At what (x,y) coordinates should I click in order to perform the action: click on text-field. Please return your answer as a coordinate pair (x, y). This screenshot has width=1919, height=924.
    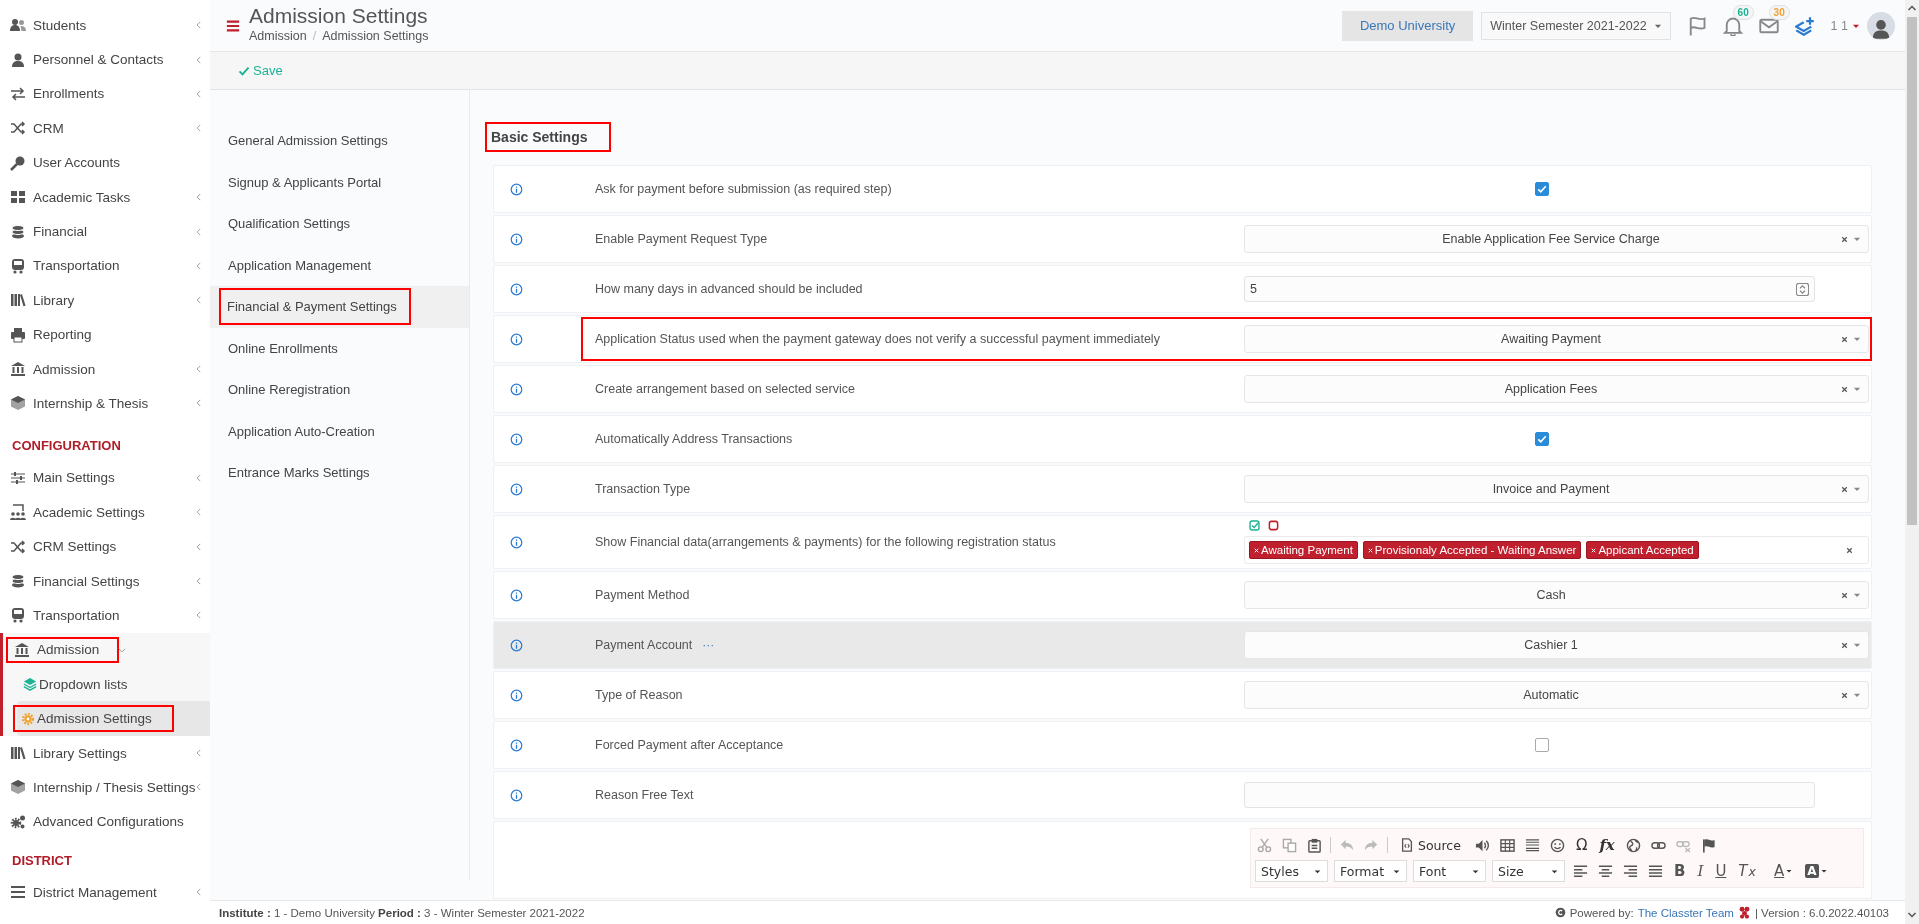
    Looking at the image, I should click on (1529, 795).